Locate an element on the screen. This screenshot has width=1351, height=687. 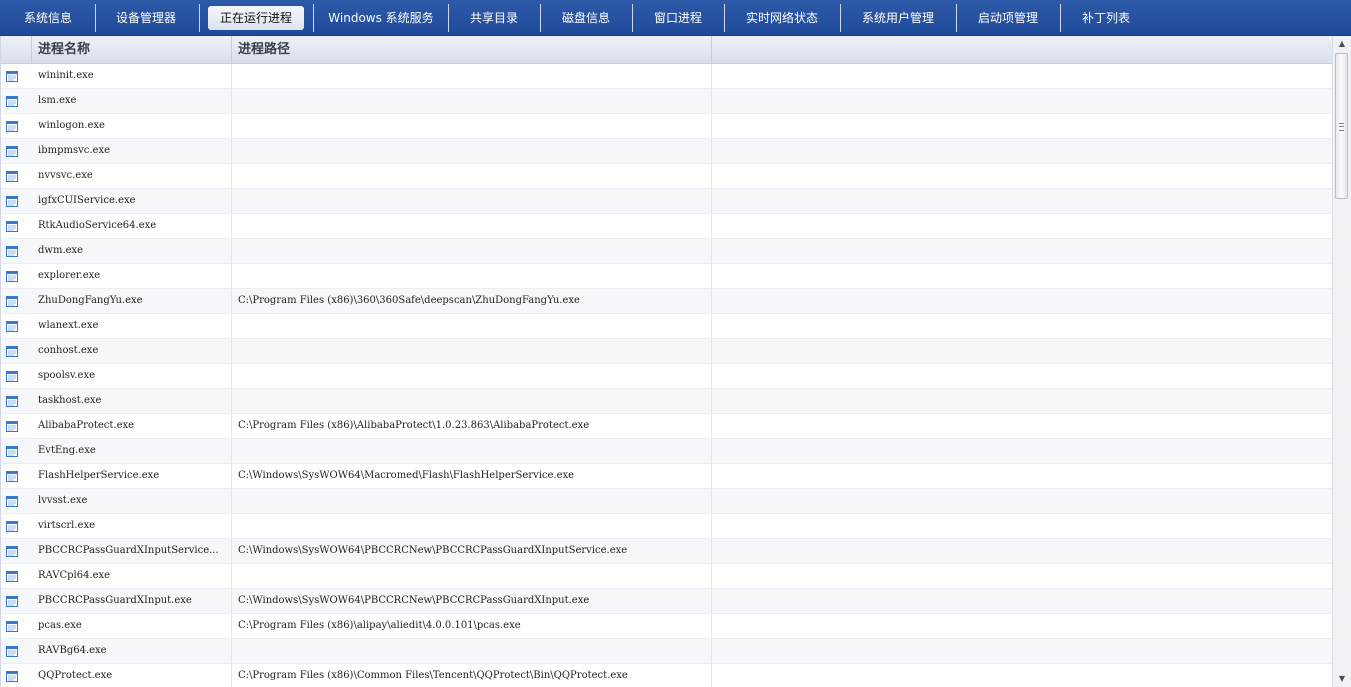
tab-device-manager: 设备管理器 is located at coordinates (146, 18).